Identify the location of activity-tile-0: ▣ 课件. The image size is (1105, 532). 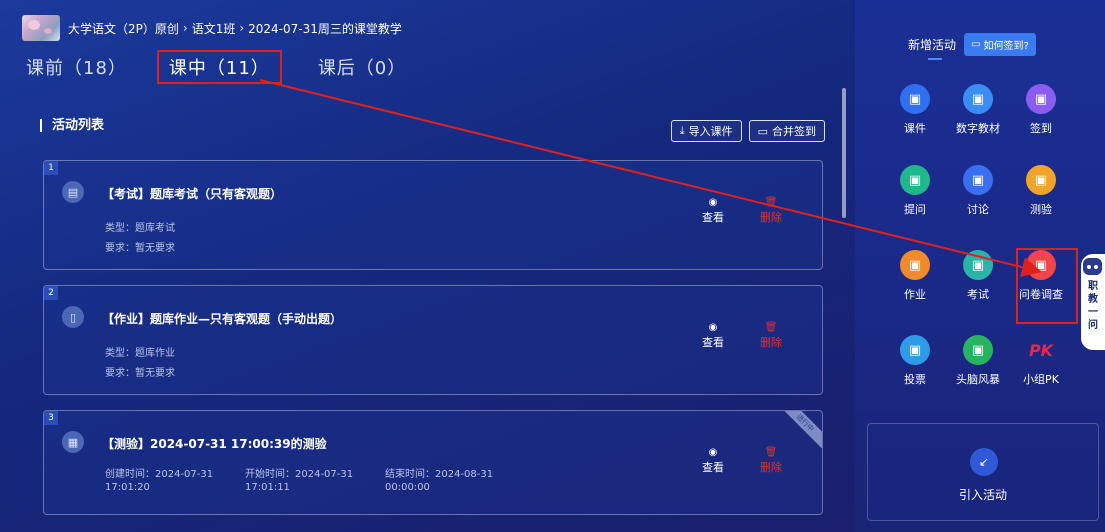
(915, 110).